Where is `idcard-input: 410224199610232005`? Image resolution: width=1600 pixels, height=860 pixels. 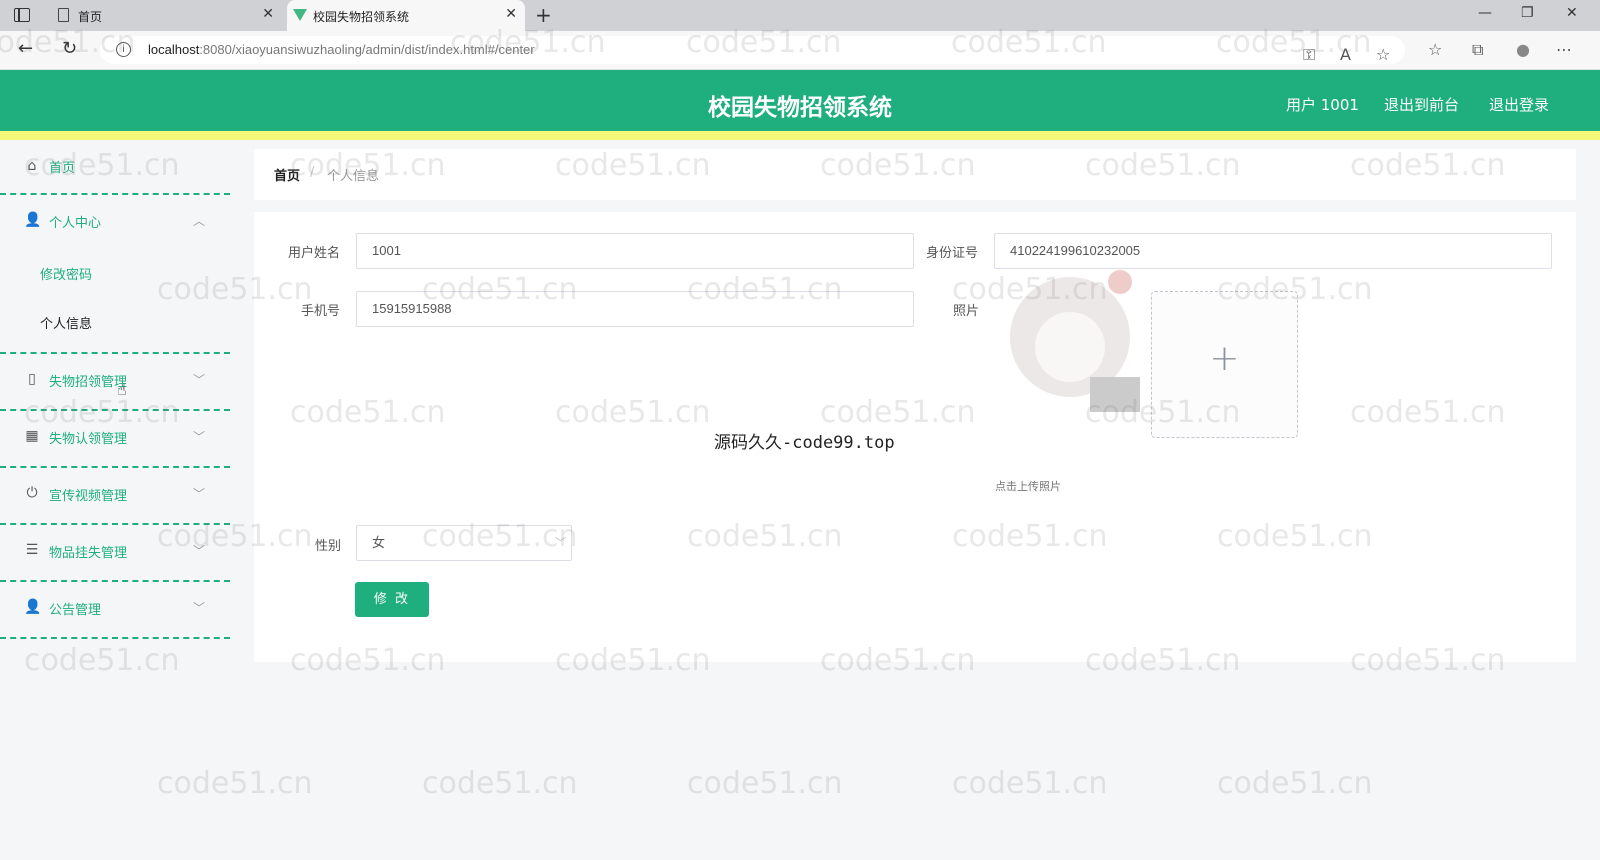
idcard-input: 410224199610232005 is located at coordinates (1273, 251).